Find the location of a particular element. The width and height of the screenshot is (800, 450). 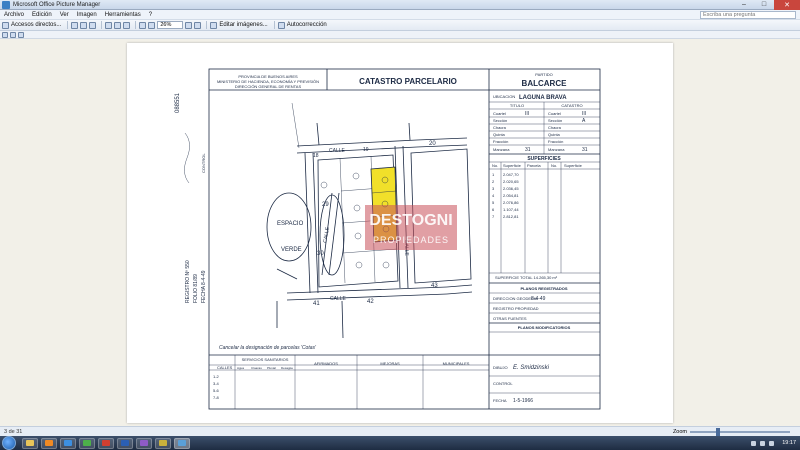

taskbar-browser is located at coordinates (68, 443).